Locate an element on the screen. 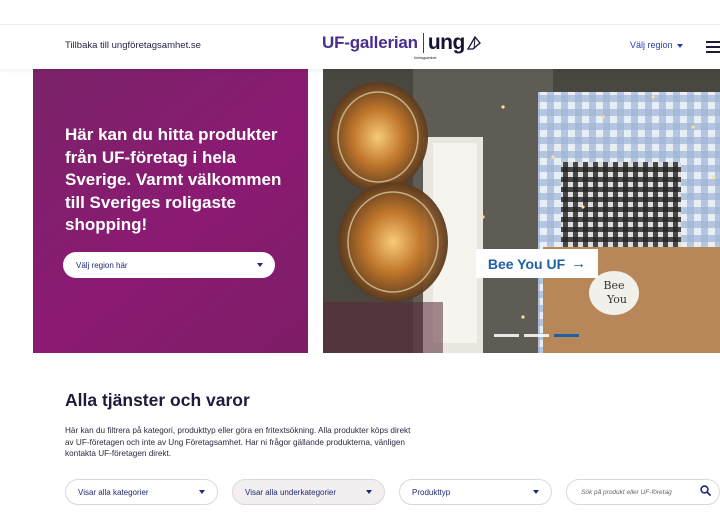 The image size is (720, 520). carousel-indicators is located at coordinates (536, 335).